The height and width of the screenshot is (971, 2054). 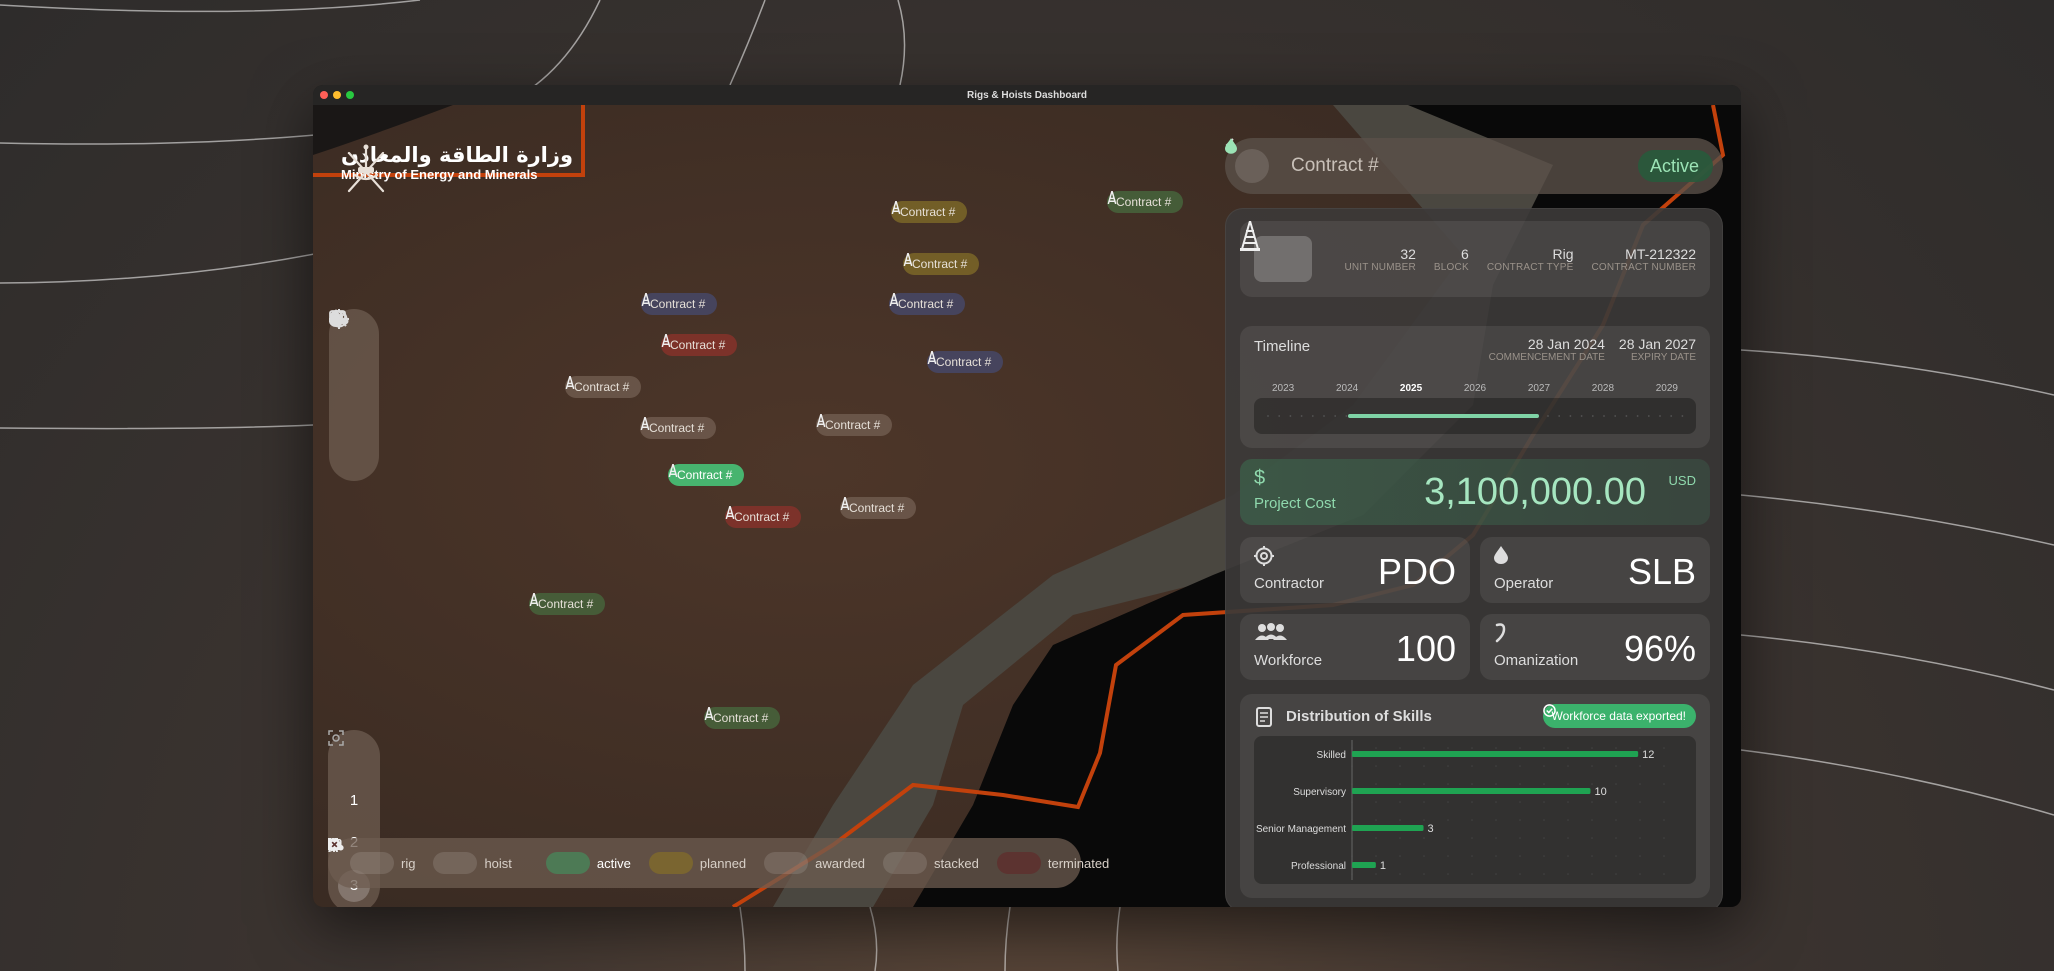 I want to click on legend-hoist: hoist, so click(x=421, y=856).